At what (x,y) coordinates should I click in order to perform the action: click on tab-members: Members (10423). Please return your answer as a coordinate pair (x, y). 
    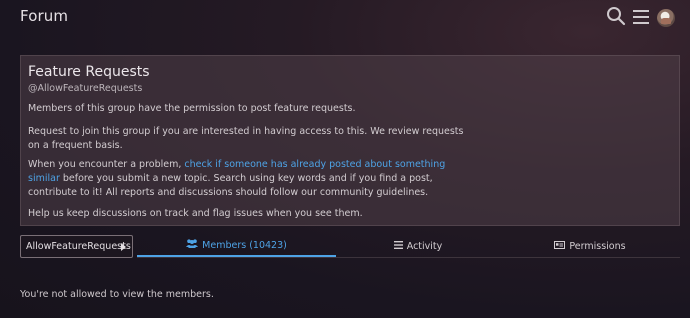
    Looking at the image, I should click on (236, 246).